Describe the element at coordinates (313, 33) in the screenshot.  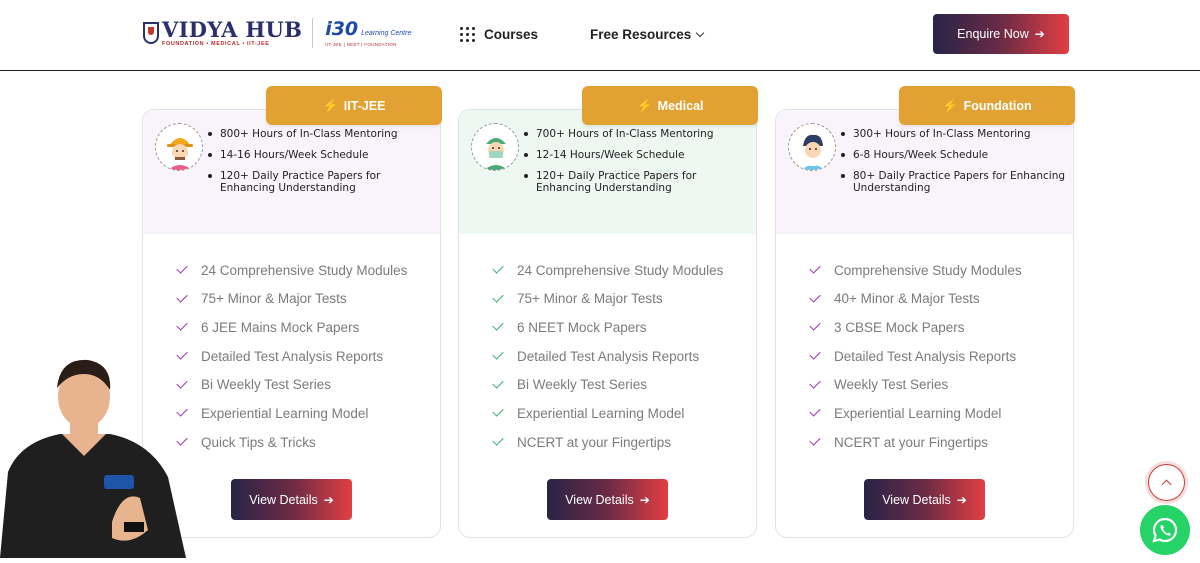
I see `logo-divider` at that location.